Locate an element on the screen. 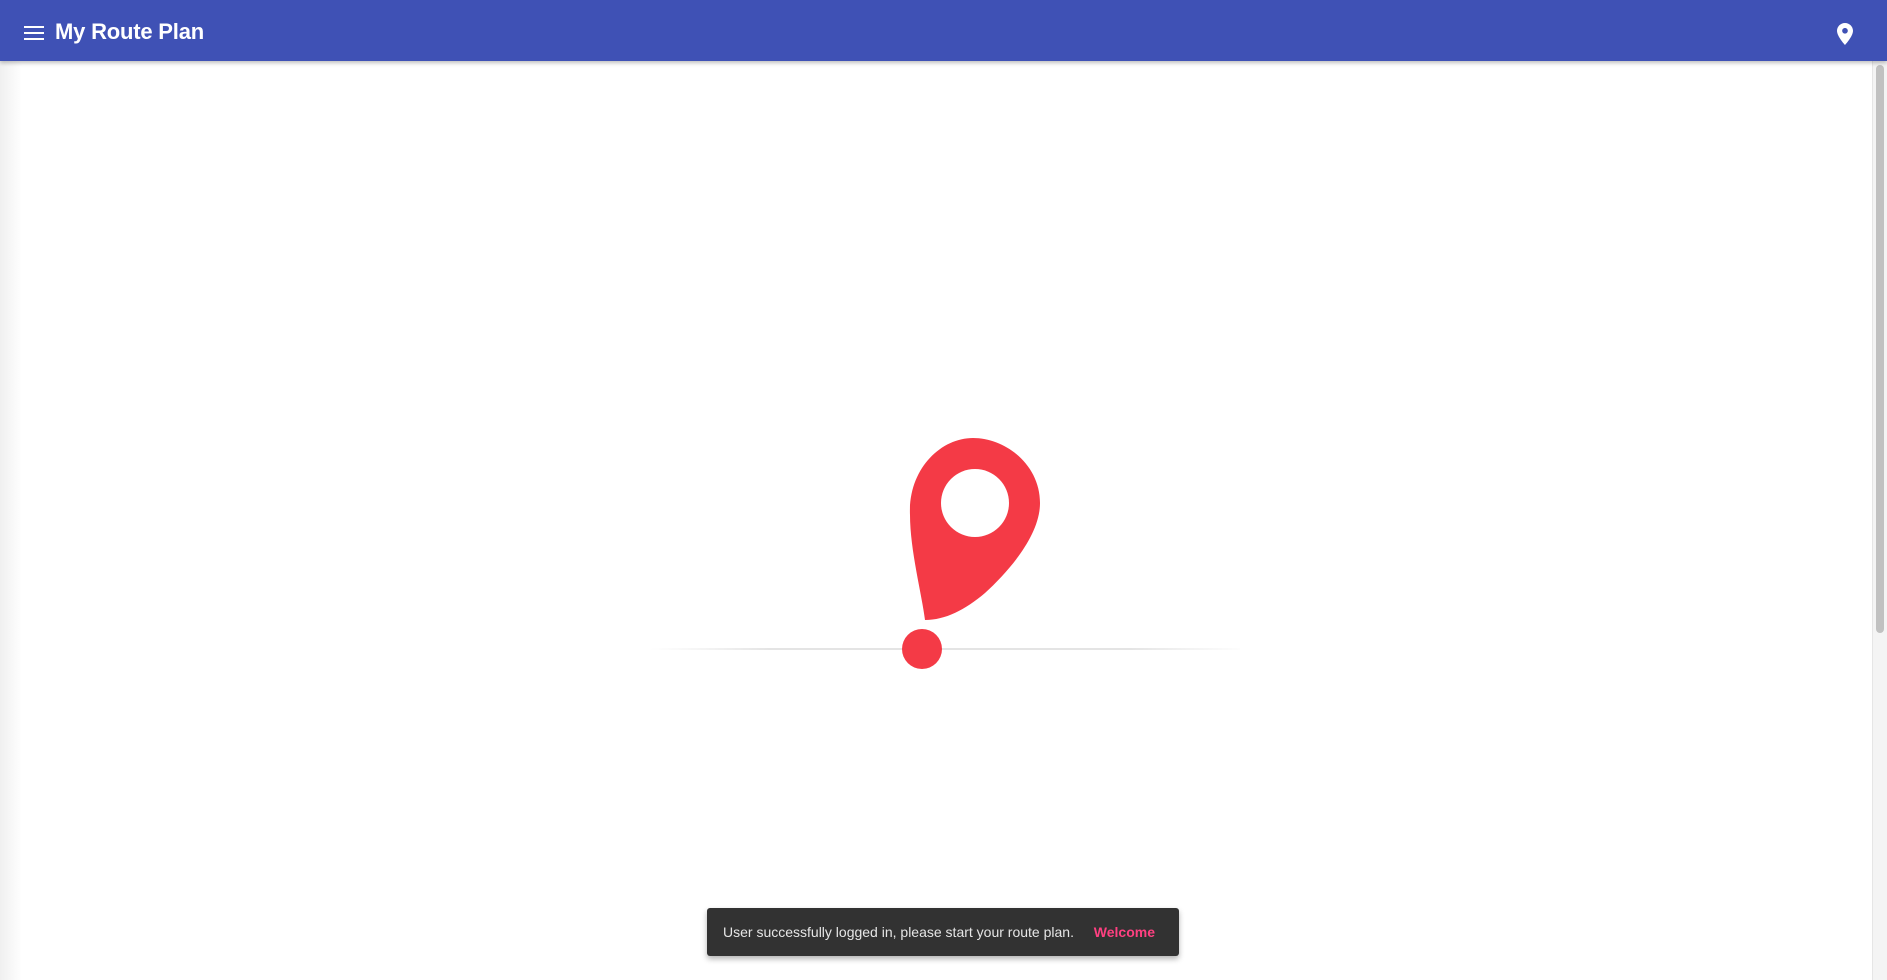 The height and width of the screenshot is (980, 1887). route-line is located at coordinates (945, 649).